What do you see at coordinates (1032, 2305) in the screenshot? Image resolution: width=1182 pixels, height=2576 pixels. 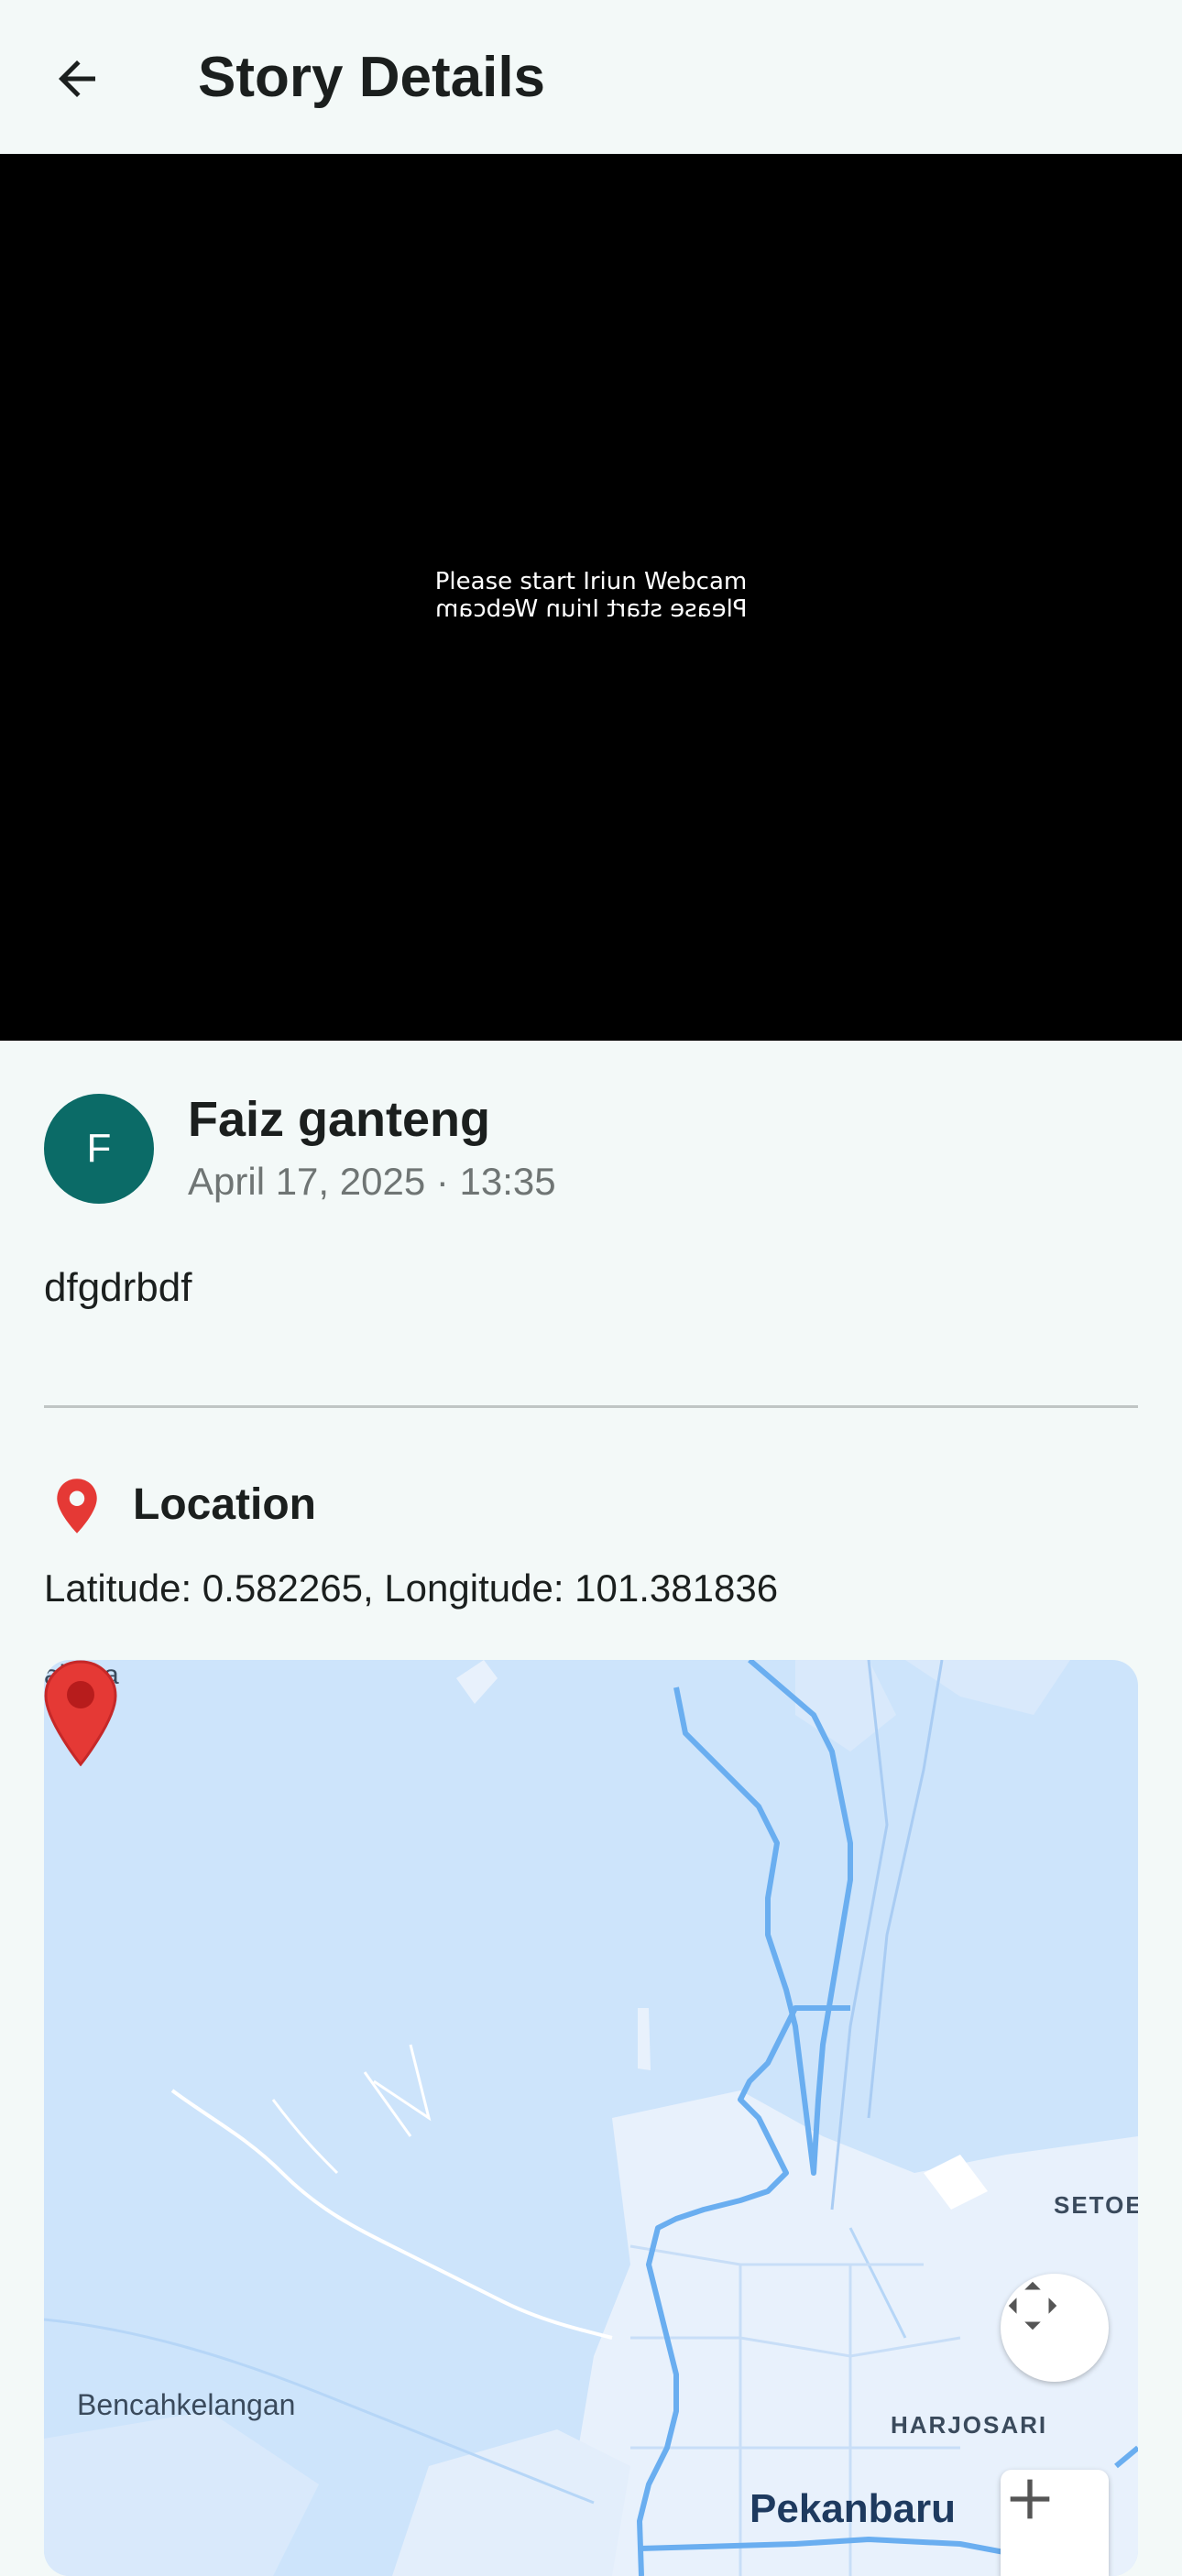 I see `recenter-icon` at bounding box center [1032, 2305].